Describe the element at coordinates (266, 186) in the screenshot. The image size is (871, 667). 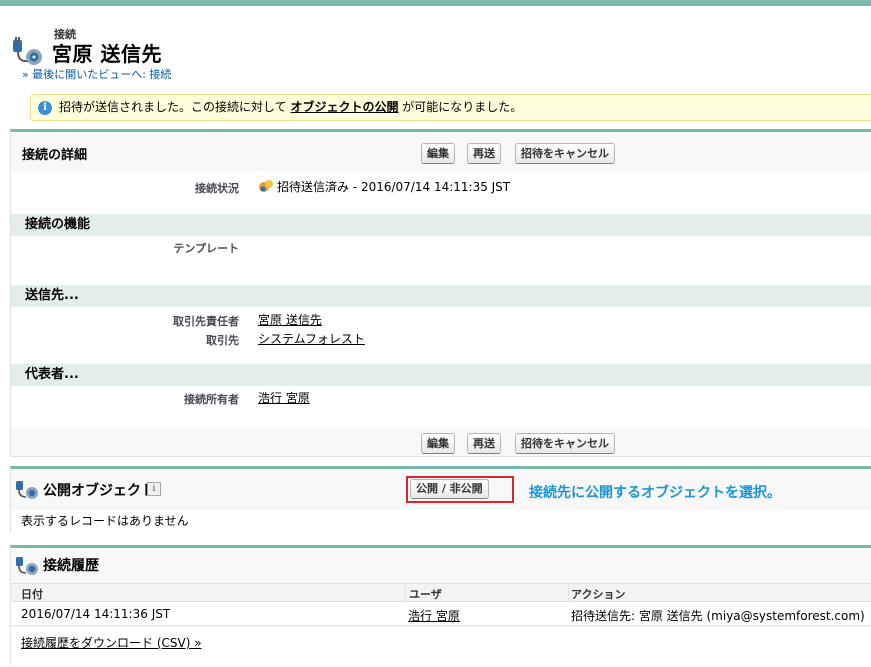
I see `invite-sent-icon` at that location.